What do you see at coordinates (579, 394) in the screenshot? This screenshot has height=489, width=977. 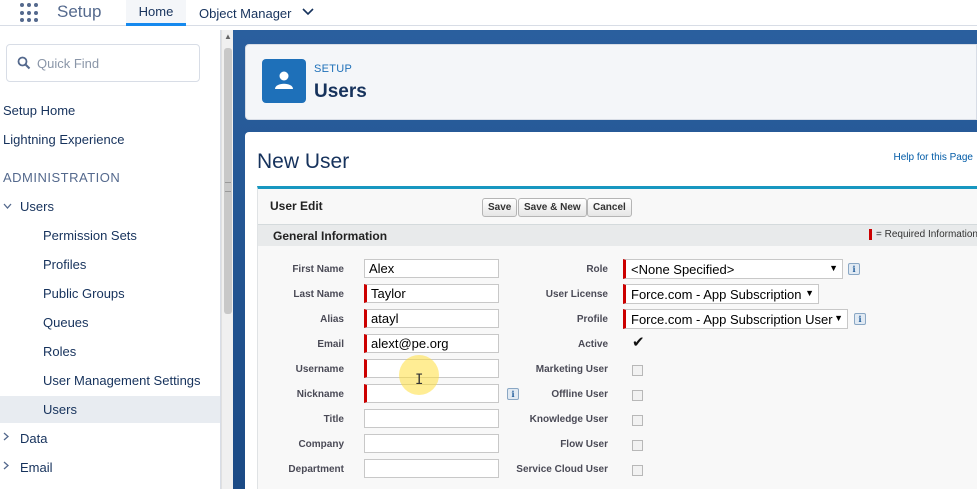 I see `offline-user-label: Offline User` at bounding box center [579, 394].